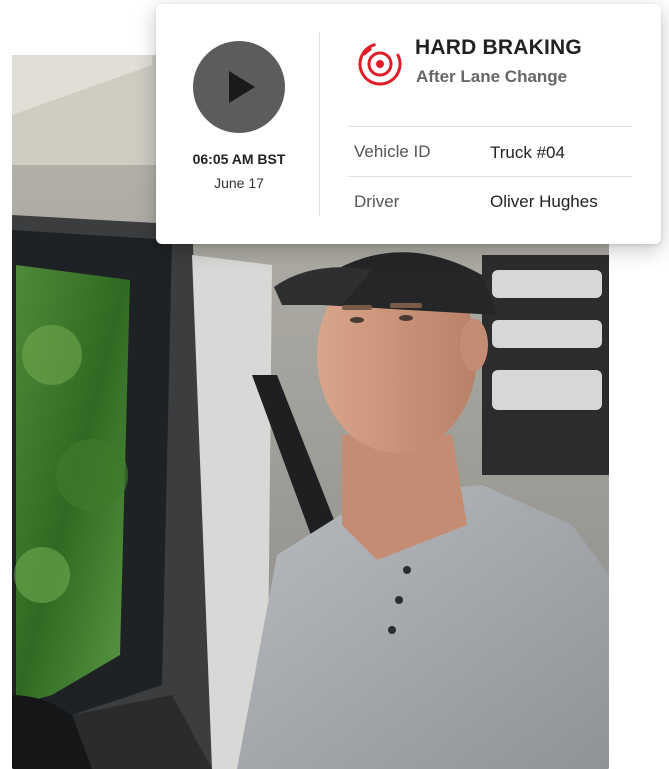  Describe the element at coordinates (319, 124) in the screenshot. I see `vertical-divider` at that location.